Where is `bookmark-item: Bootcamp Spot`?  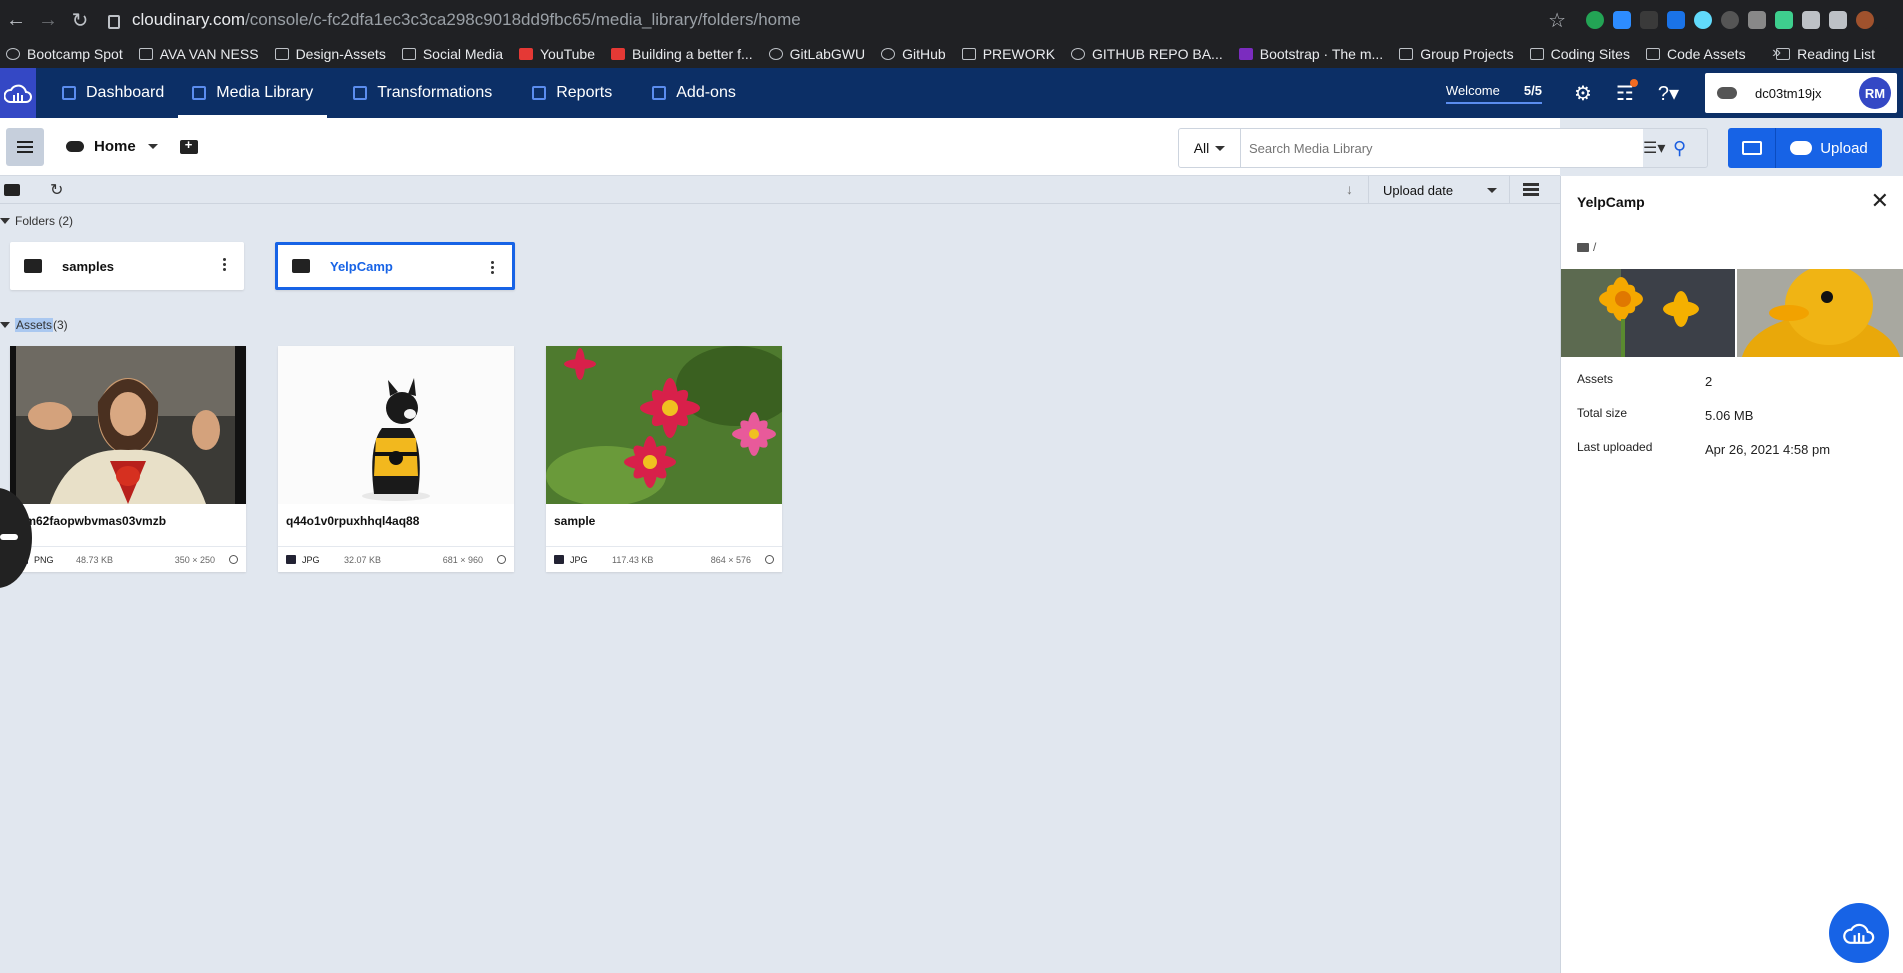
bookmark-item: Bootcamp Spot is located at coordinates (64, 54).